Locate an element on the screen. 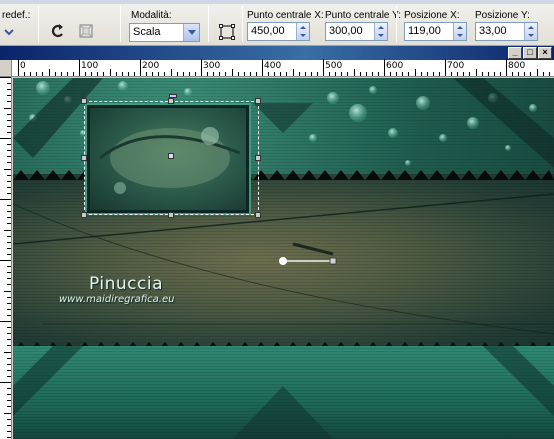 The width and height of the screenshot is (554, 439). pos-y-value: 33,00 is located at coordinates (493, 31).